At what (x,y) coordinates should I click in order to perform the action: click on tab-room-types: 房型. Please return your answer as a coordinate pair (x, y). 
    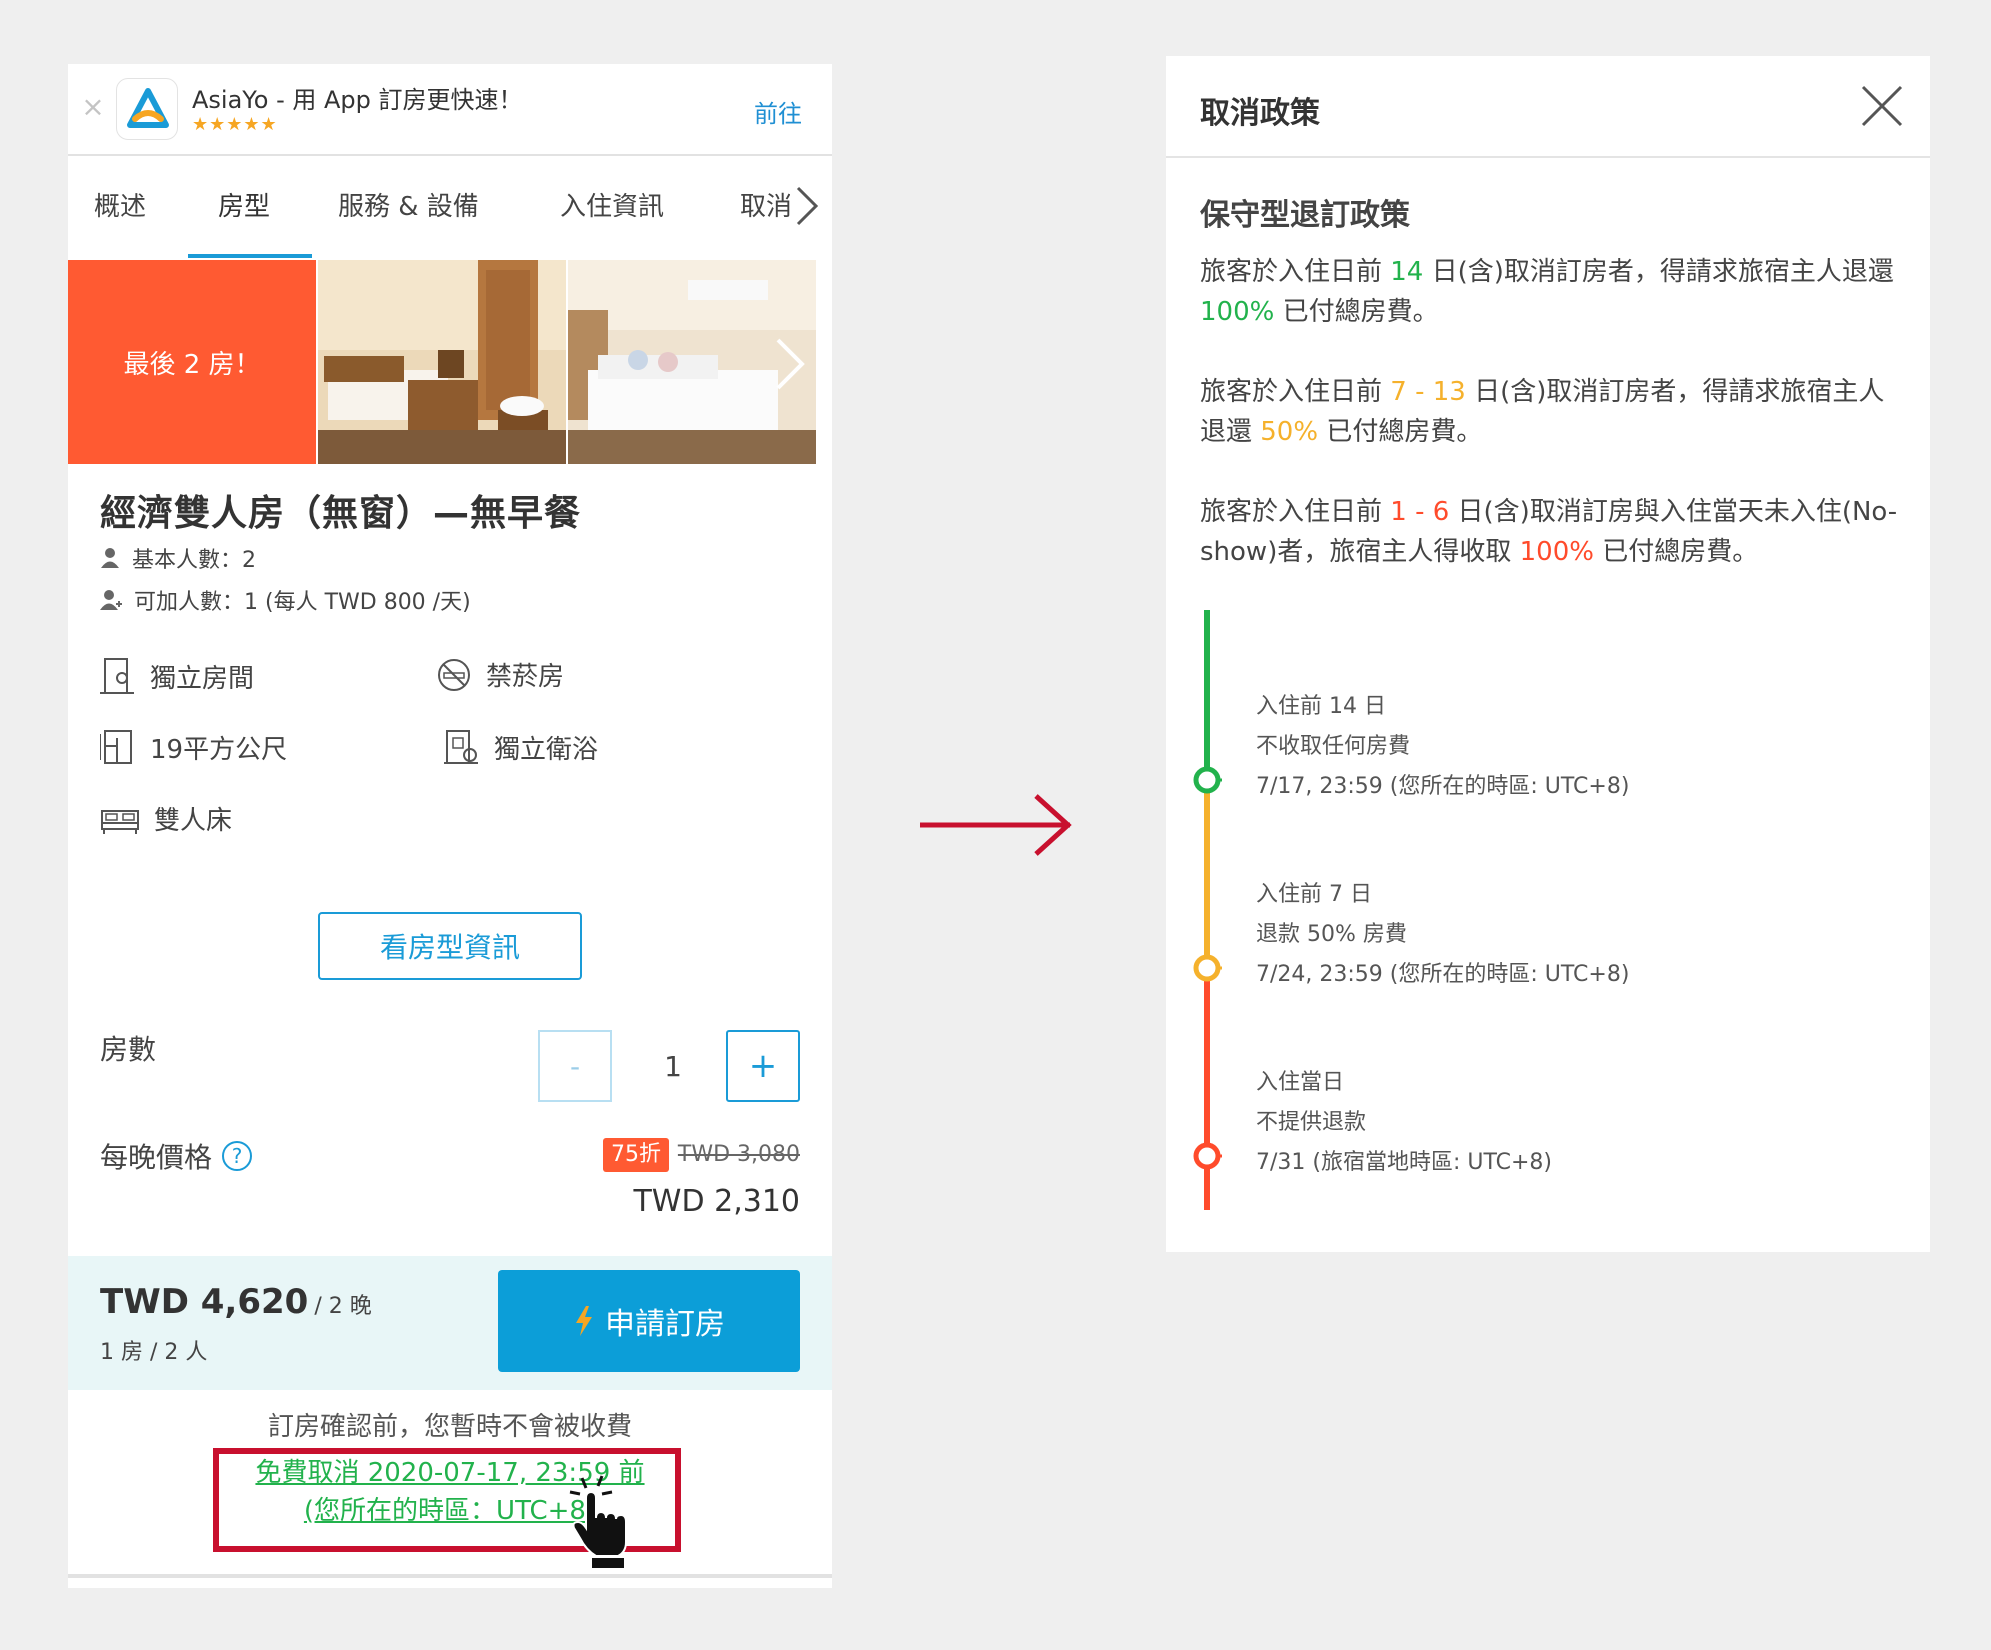
    Looking at the image, I should click on (244, 204).